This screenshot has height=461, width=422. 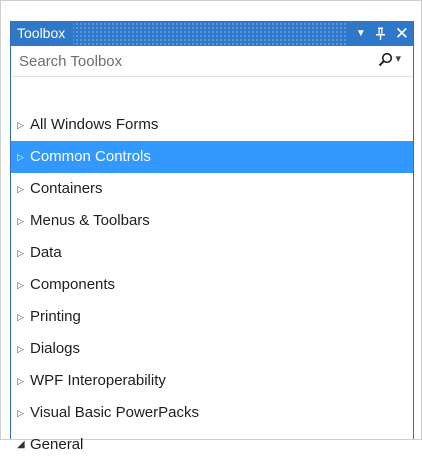 What do you see at coordinates (212, 413) in the screenshot?
I see `toolbox-tab-item: ▷ Visual Basic PowerPacks` at bounding box center [212, 413].